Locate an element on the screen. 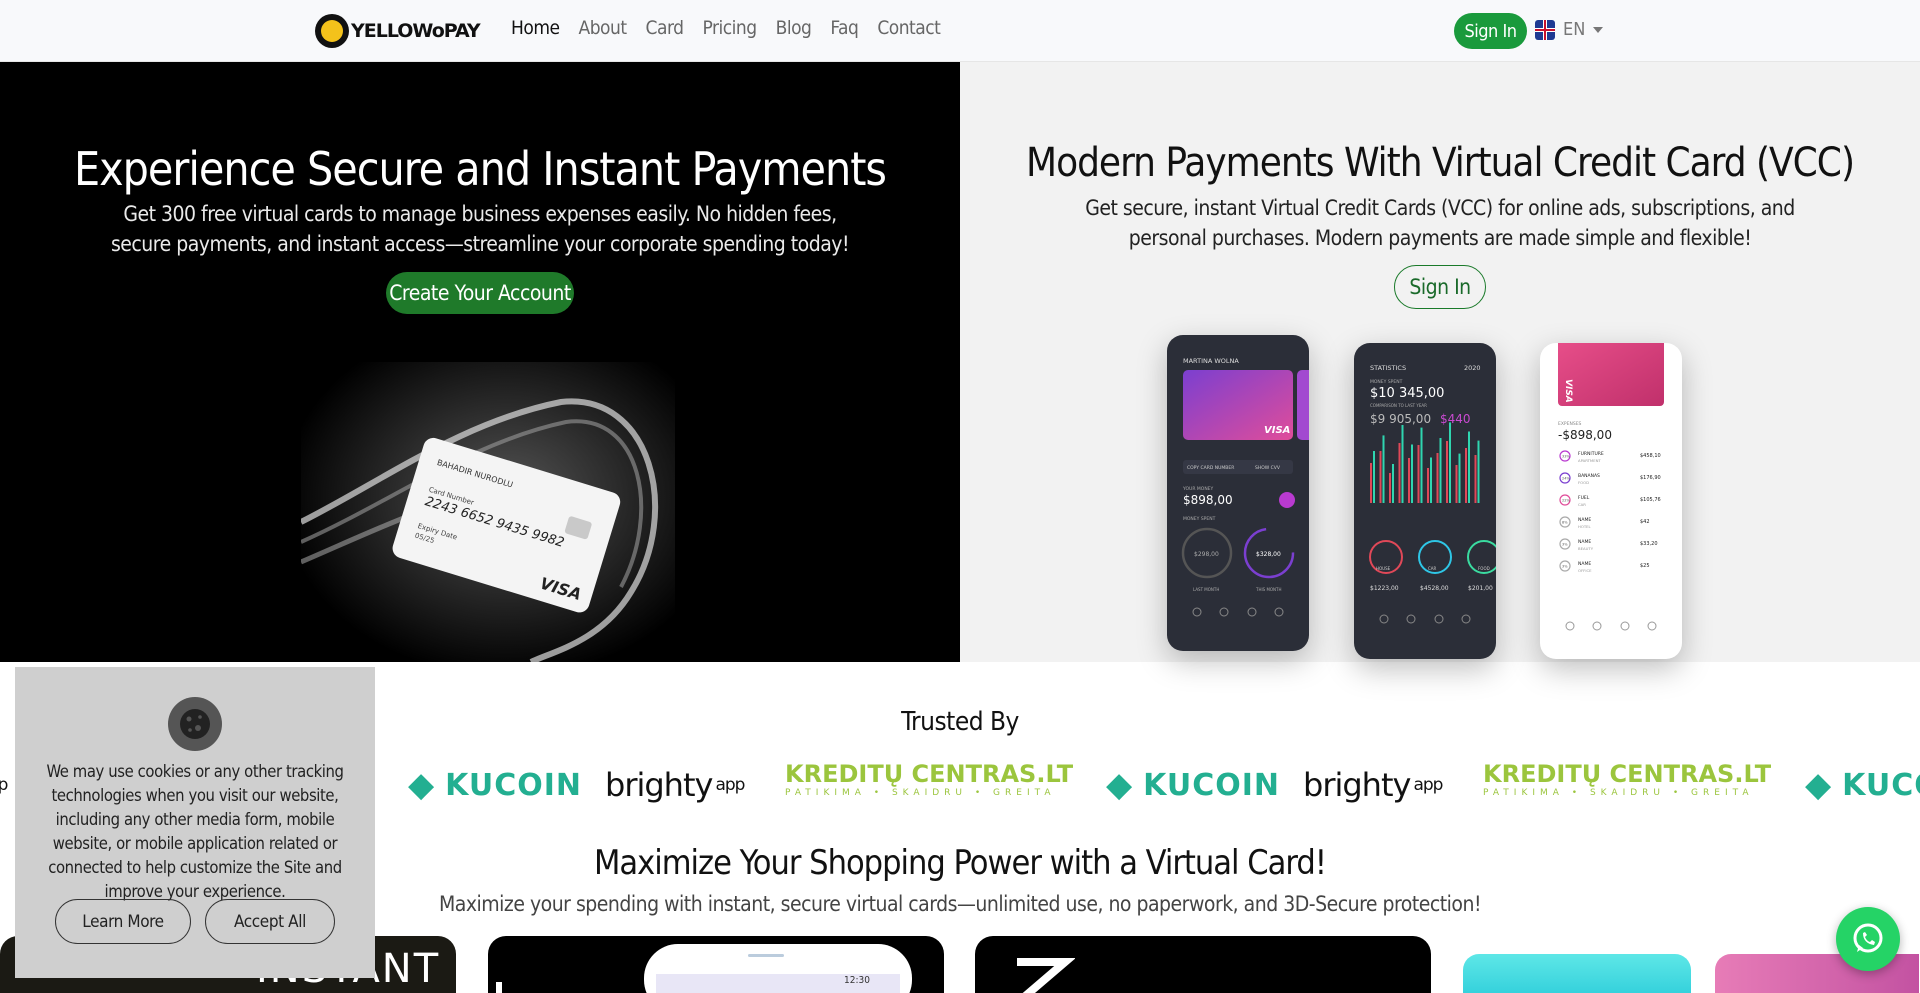 The width and height of the screenshot is (1920, 993). nav-link-home: Home is located at coordinates (535, 28).